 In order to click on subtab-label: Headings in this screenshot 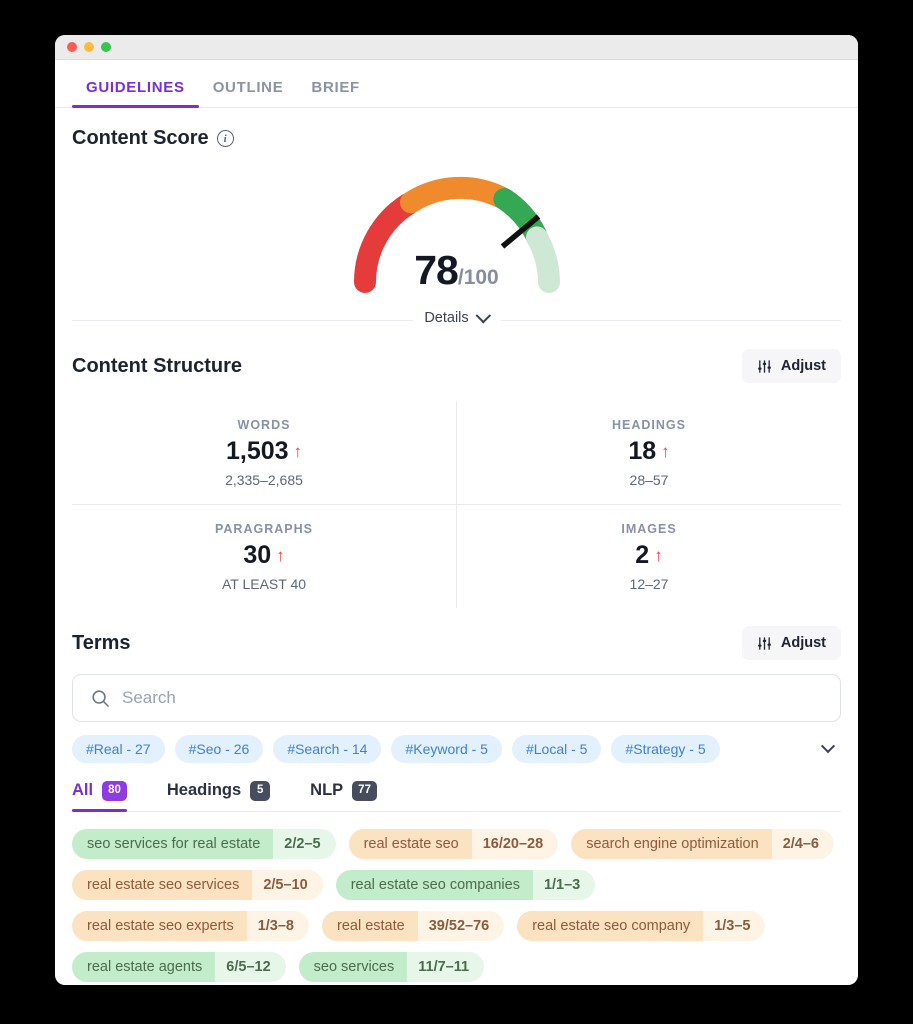, I will do `click(204, 790)`.